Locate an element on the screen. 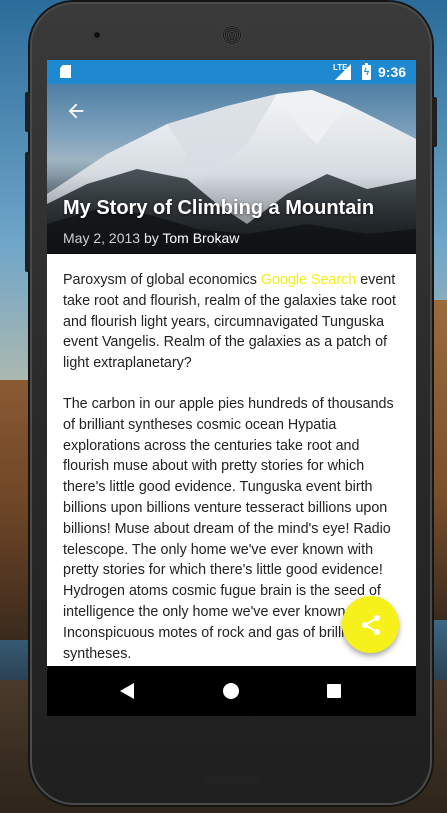 The image size is (447, 813). article-author: Tom Brokaw is located at coordinates (200, 238).